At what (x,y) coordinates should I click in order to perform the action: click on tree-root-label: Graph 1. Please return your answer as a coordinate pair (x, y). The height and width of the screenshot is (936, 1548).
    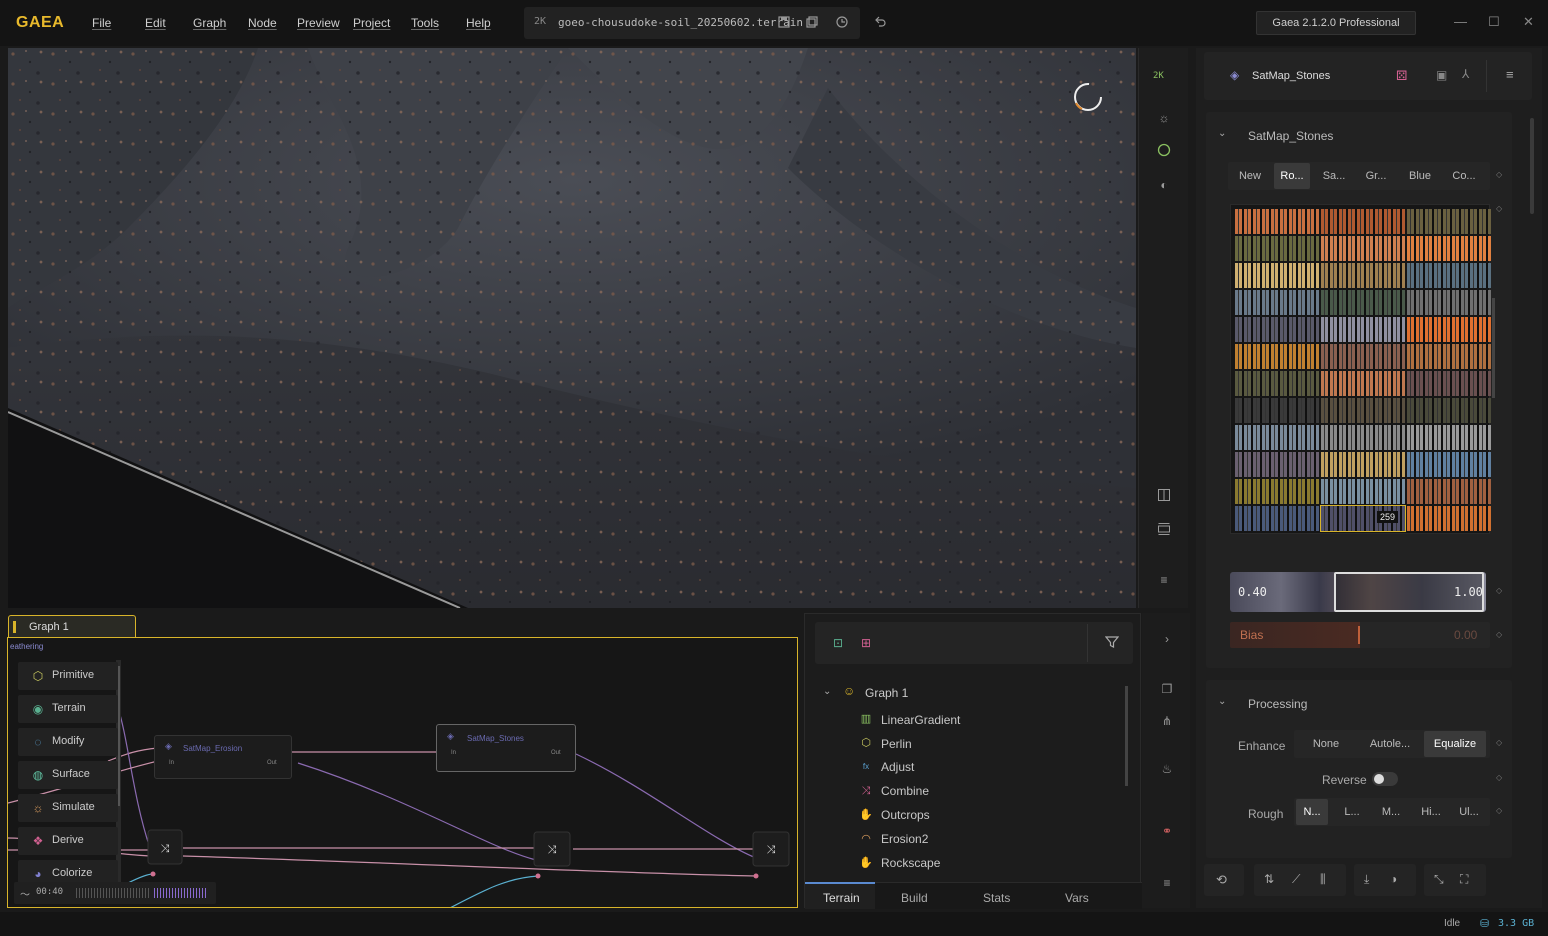
    Looking at the image, I should click on (886, 693).